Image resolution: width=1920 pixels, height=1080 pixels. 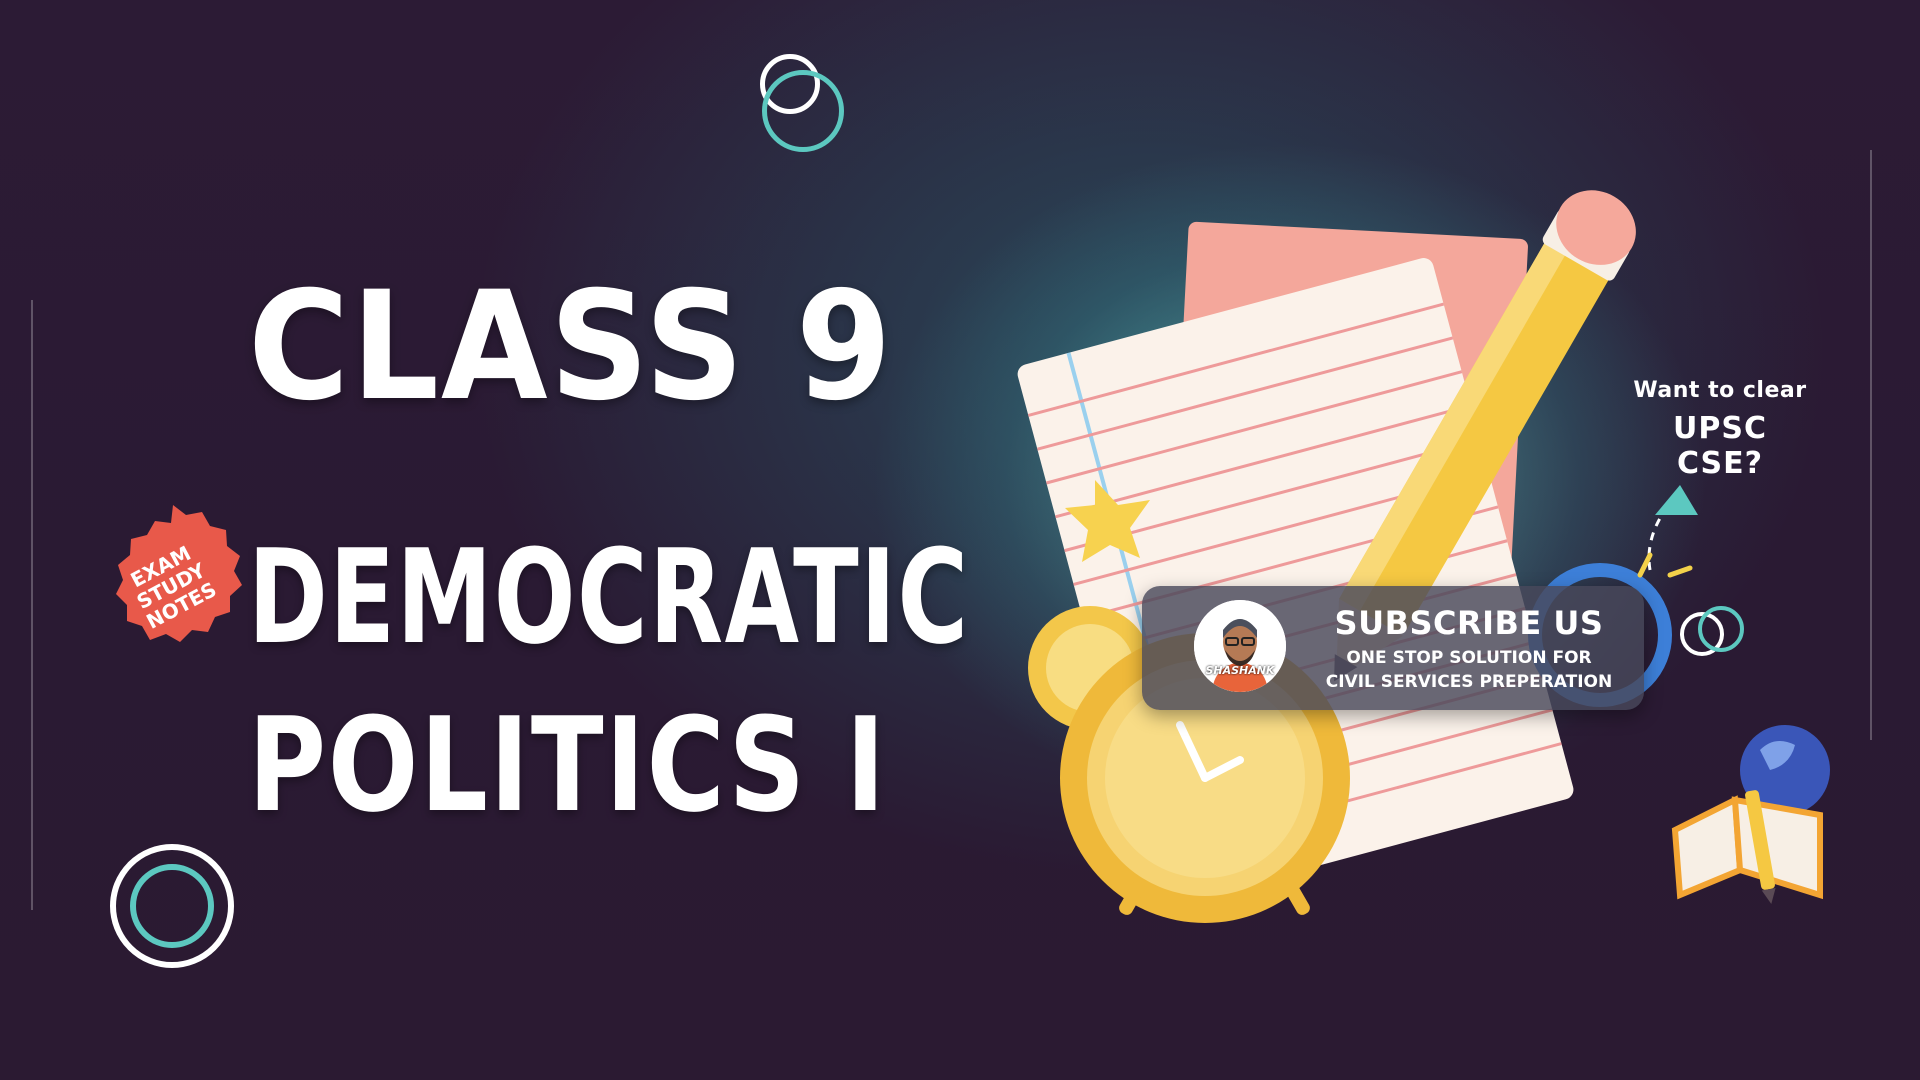 What do you see at coordinates (609, 597) in the screenshot?
I see `title-democratic: DEMOCRATIC` at bounding box center [609, 597].